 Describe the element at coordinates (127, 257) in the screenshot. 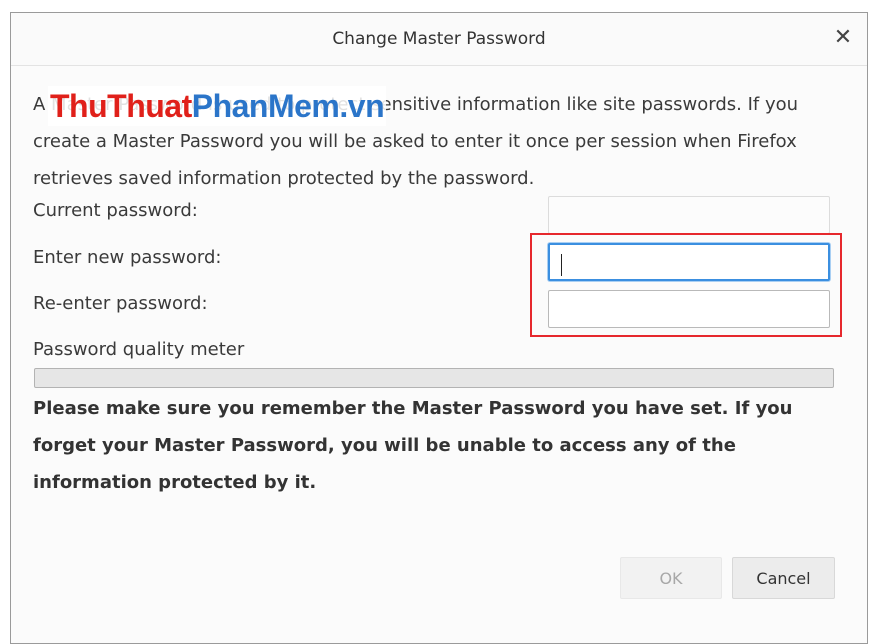

I see `new-password-label: Enter new password:` at that location.